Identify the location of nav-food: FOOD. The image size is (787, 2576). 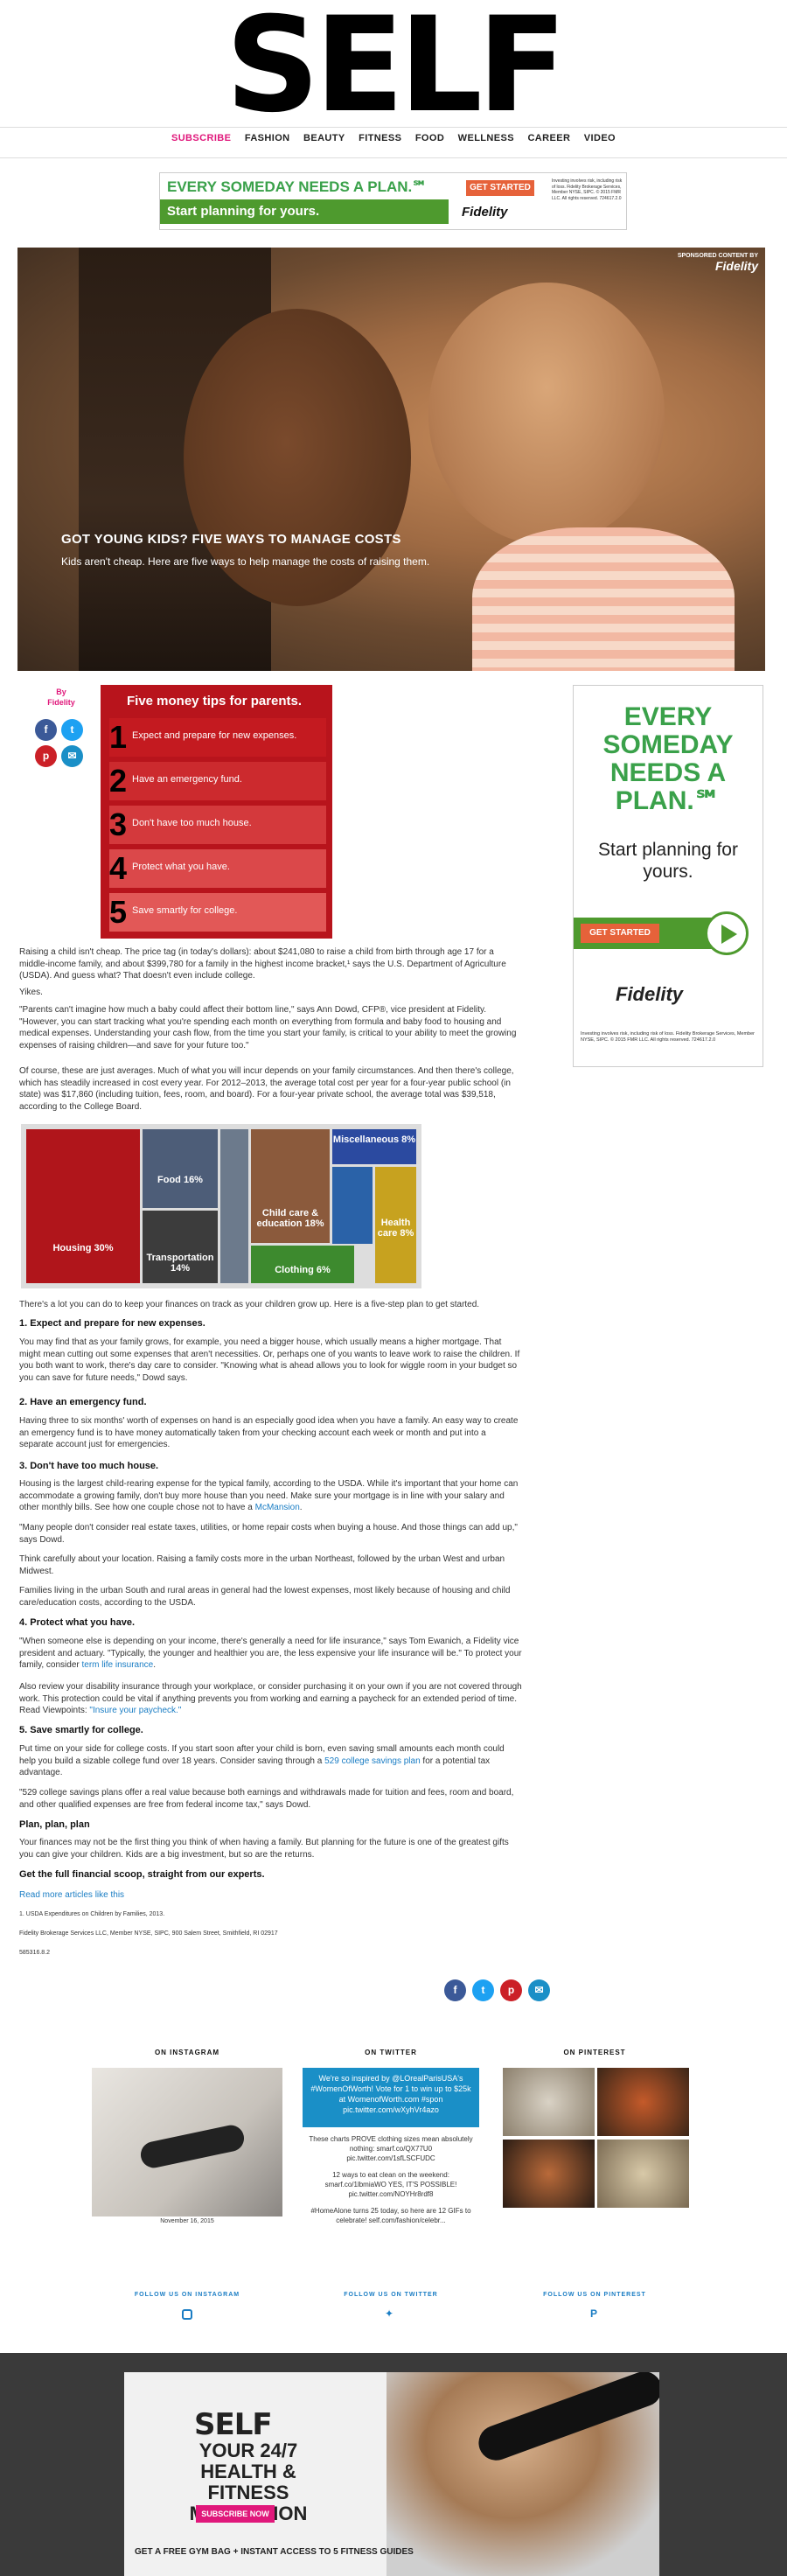
(429, 138).